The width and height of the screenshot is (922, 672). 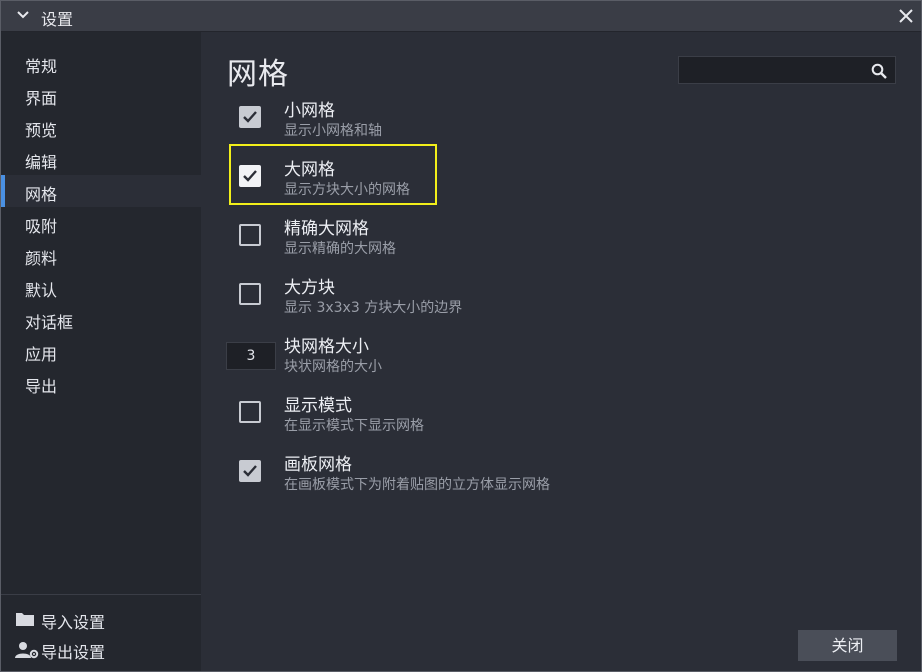 What do you see at coordinates (101, 63) in the screenshot?
I see `sidebar-item-general: 常规` at bounding box center [101, 63].